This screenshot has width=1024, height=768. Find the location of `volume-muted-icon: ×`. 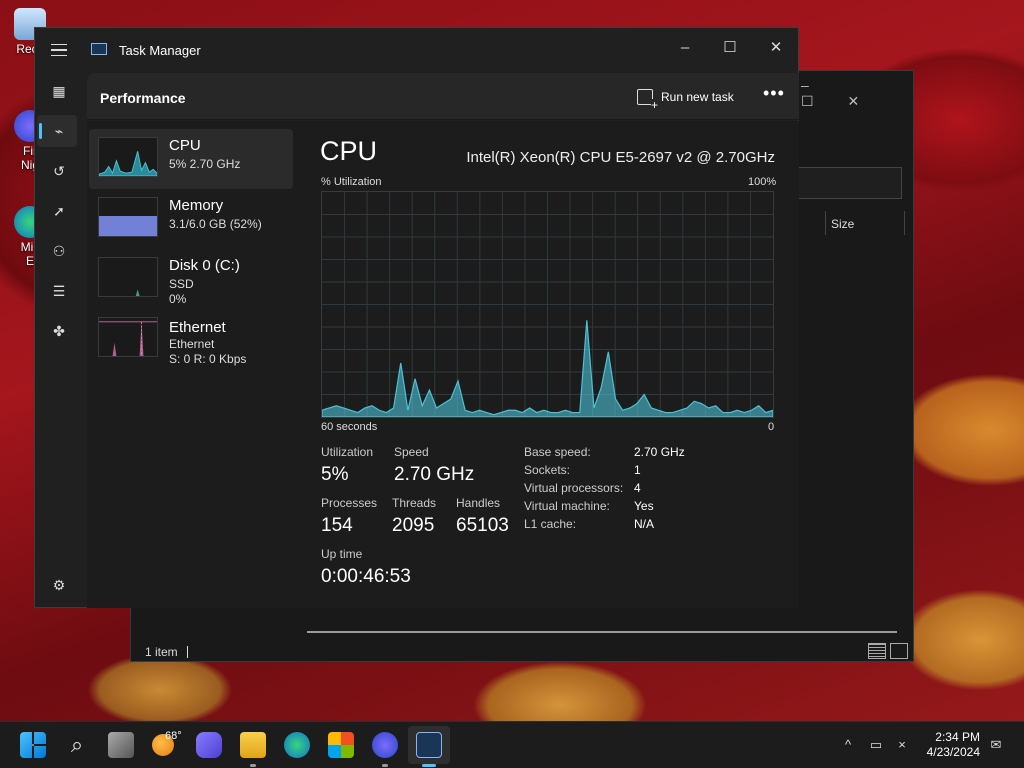

volume-muted-icon: × is located at coordinates (902, 745).